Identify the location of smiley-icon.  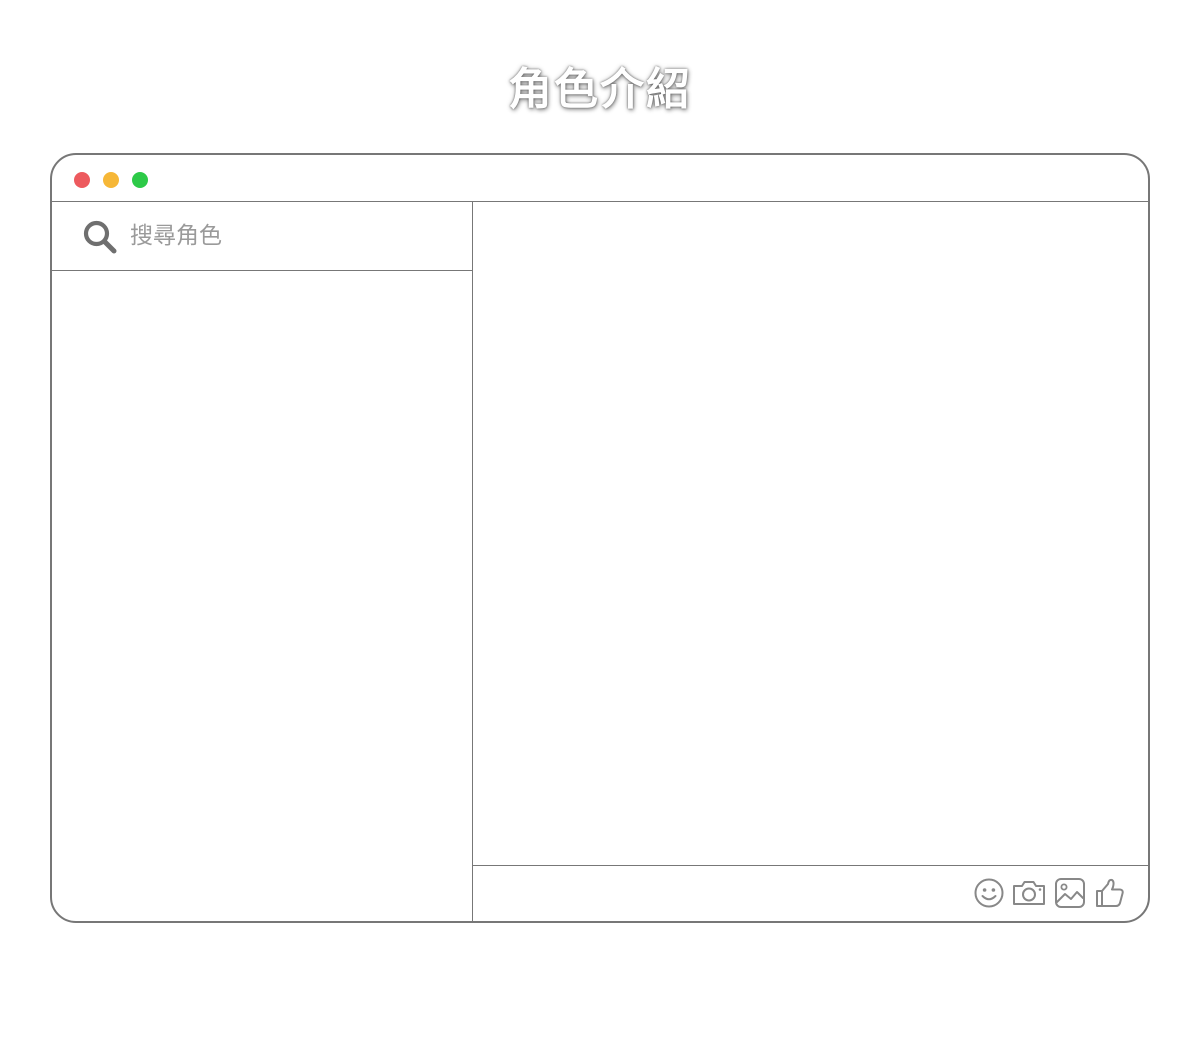
(989, 893).